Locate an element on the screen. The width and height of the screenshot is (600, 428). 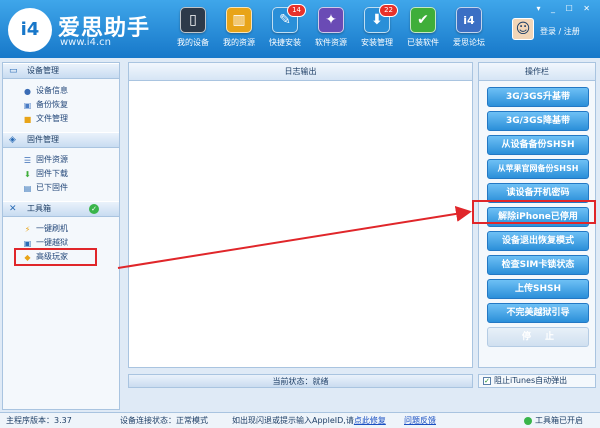
sidebar-item-label: 备份恢复 is located at coordinates (52, 104).